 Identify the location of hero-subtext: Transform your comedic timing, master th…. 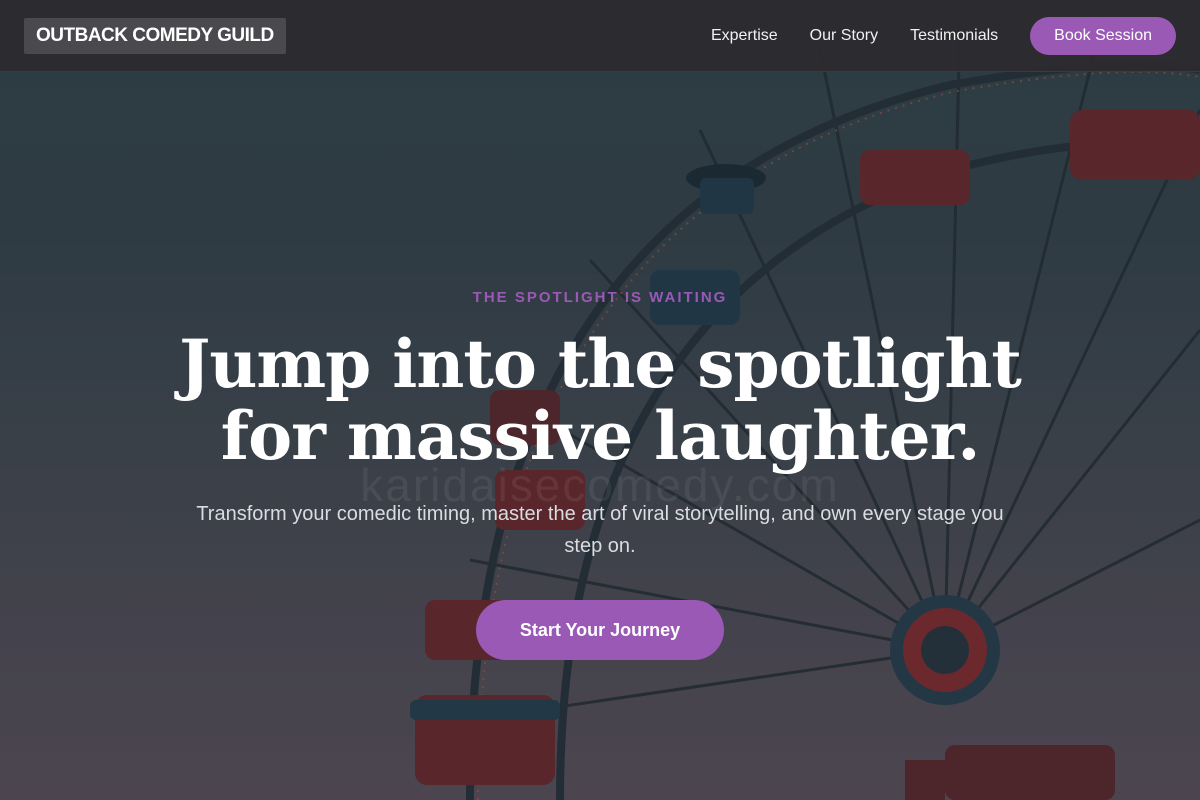
(600, 530).